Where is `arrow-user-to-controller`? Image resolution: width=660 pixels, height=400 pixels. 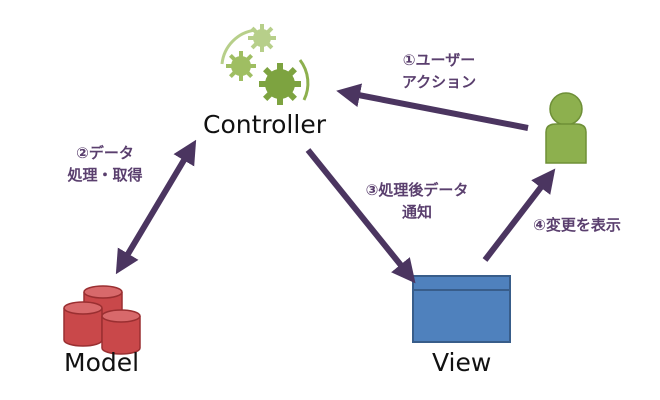
arrow-user-to-controller is located at coordinates (432, 107).